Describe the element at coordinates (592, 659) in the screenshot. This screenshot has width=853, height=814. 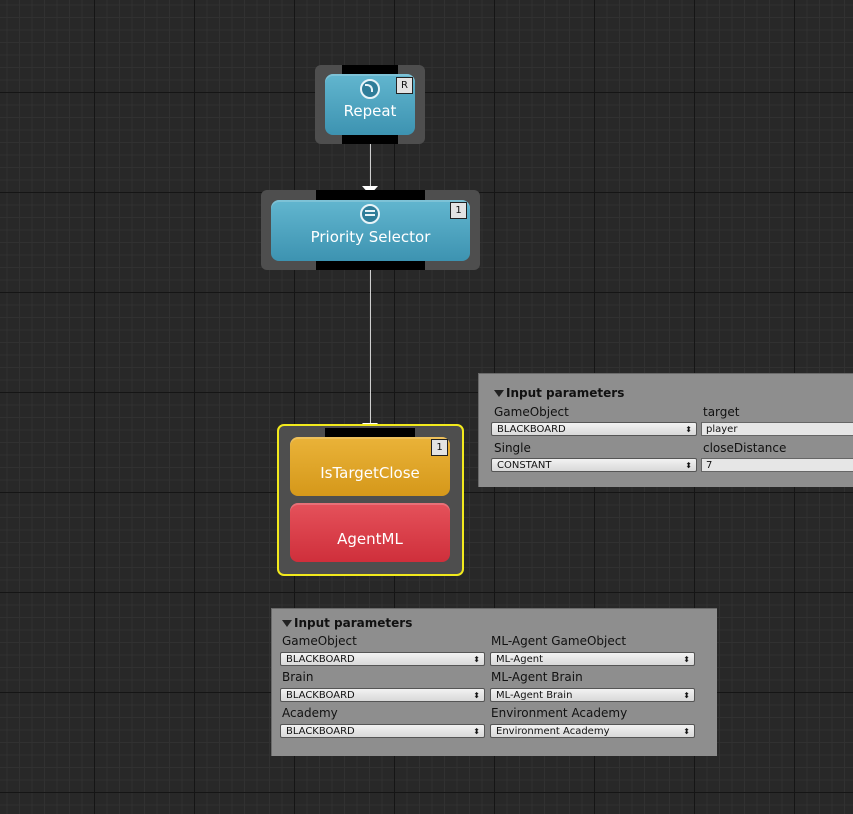
I see `value-dropdown: ML-Agent ⬍` at that location.